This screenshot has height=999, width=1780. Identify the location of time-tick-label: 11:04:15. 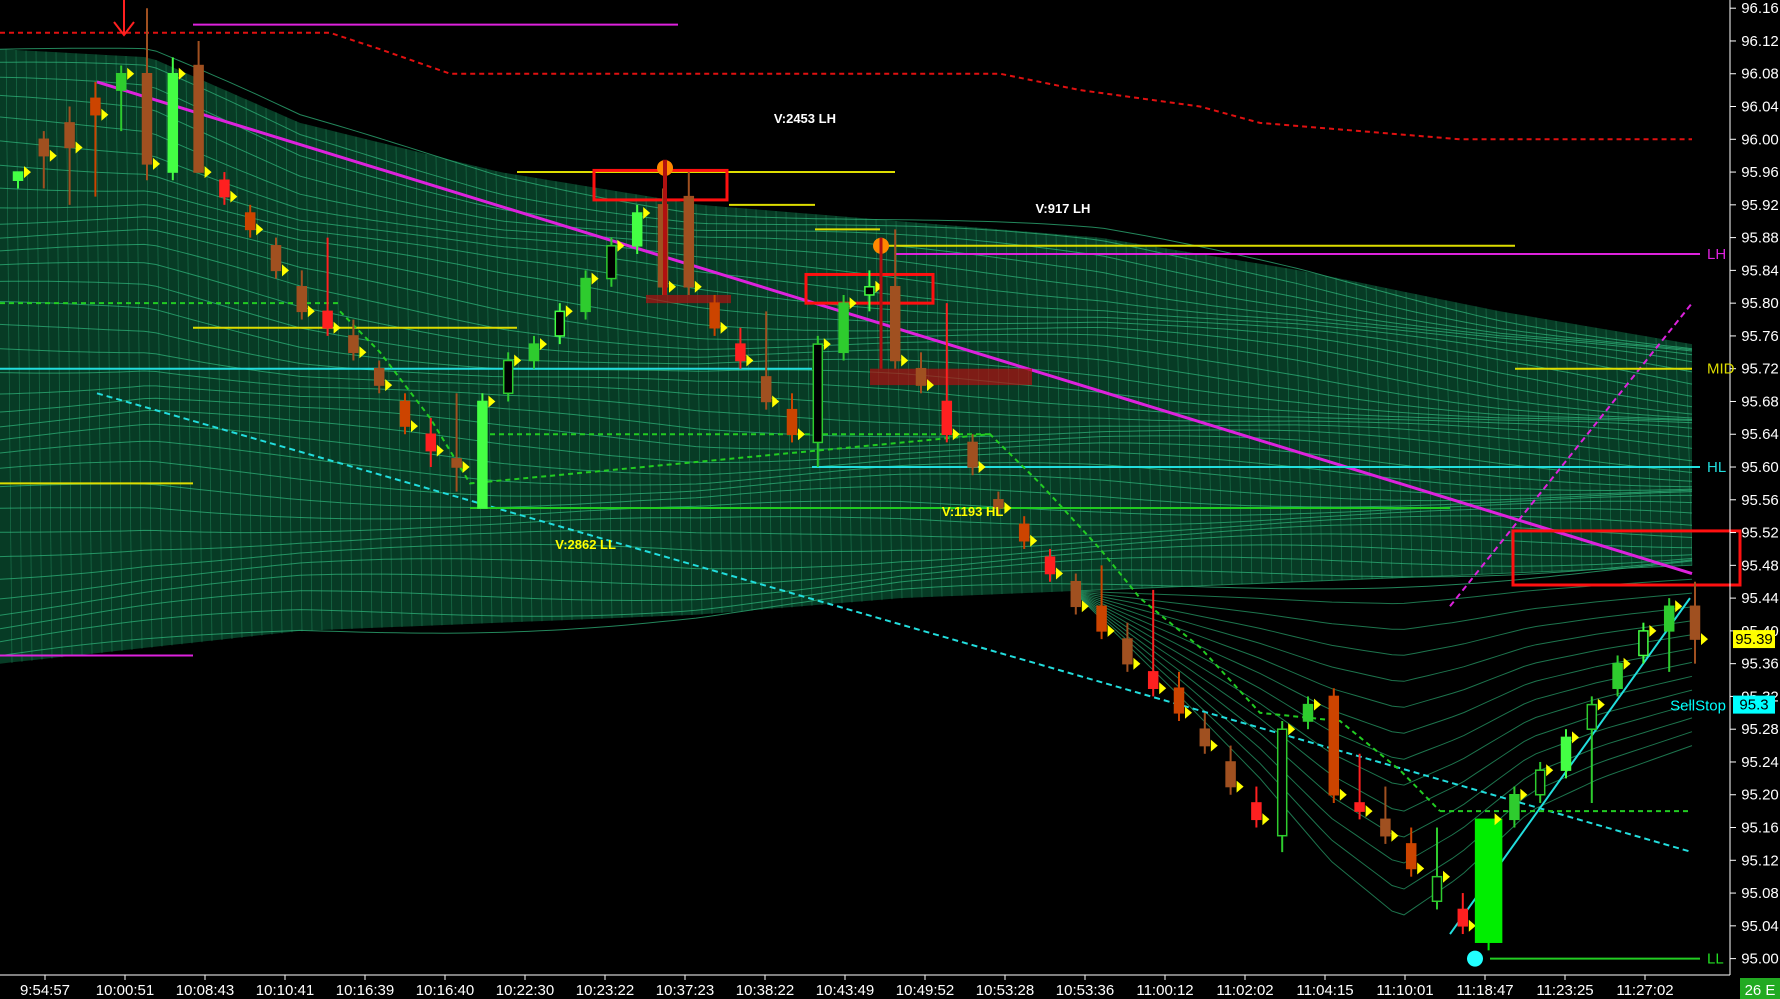
(1324, 990).